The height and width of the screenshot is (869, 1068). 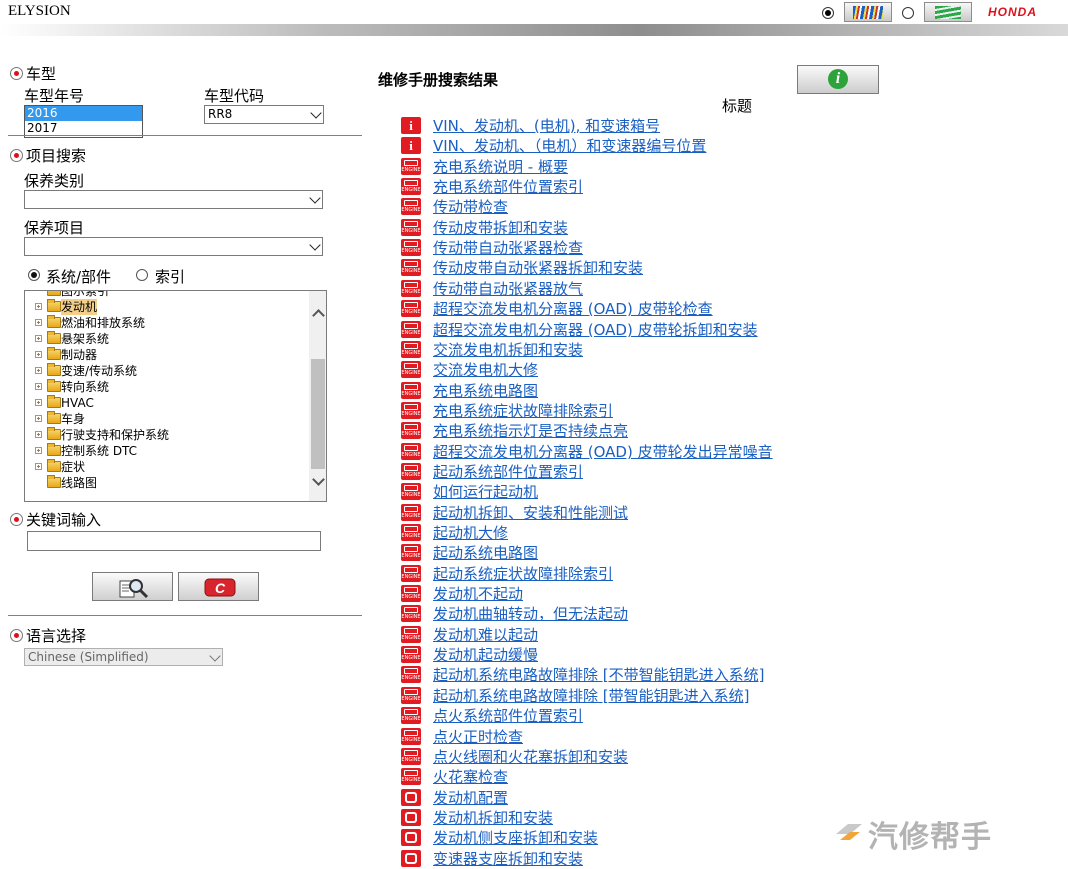 What do you see at coordinates (849, 832) in the screenshot?
I see `watermark-logo-icon` at bounding box center [849, 832].